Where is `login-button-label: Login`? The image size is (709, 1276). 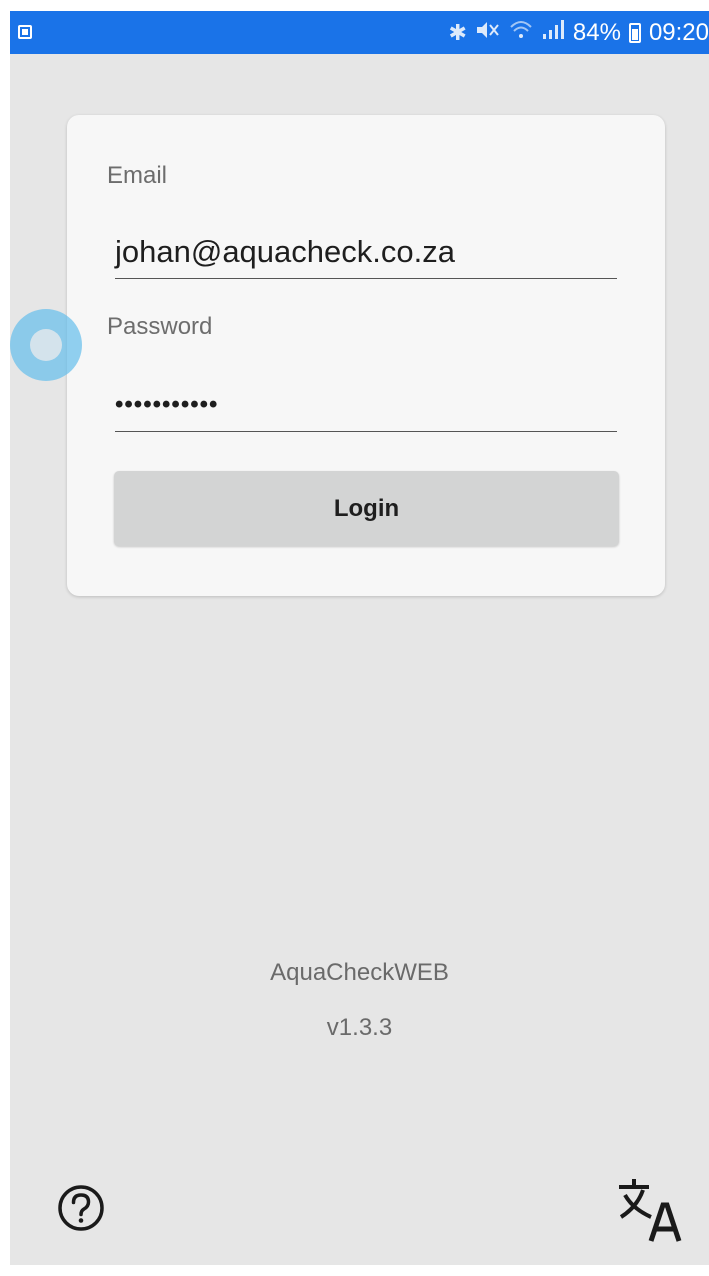
login-button-label: Login is located at coordinates (366, 508).